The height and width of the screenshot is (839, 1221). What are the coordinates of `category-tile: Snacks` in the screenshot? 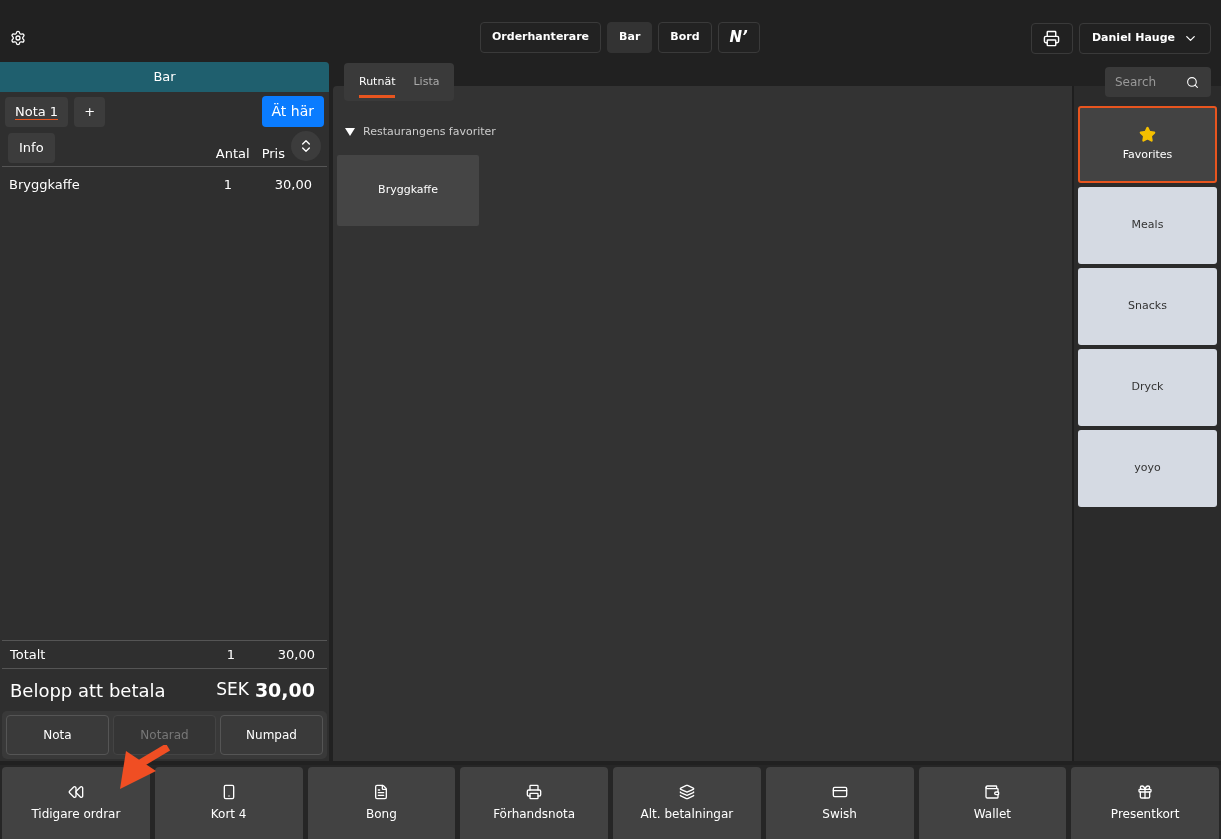 It's located at (1147, 306).